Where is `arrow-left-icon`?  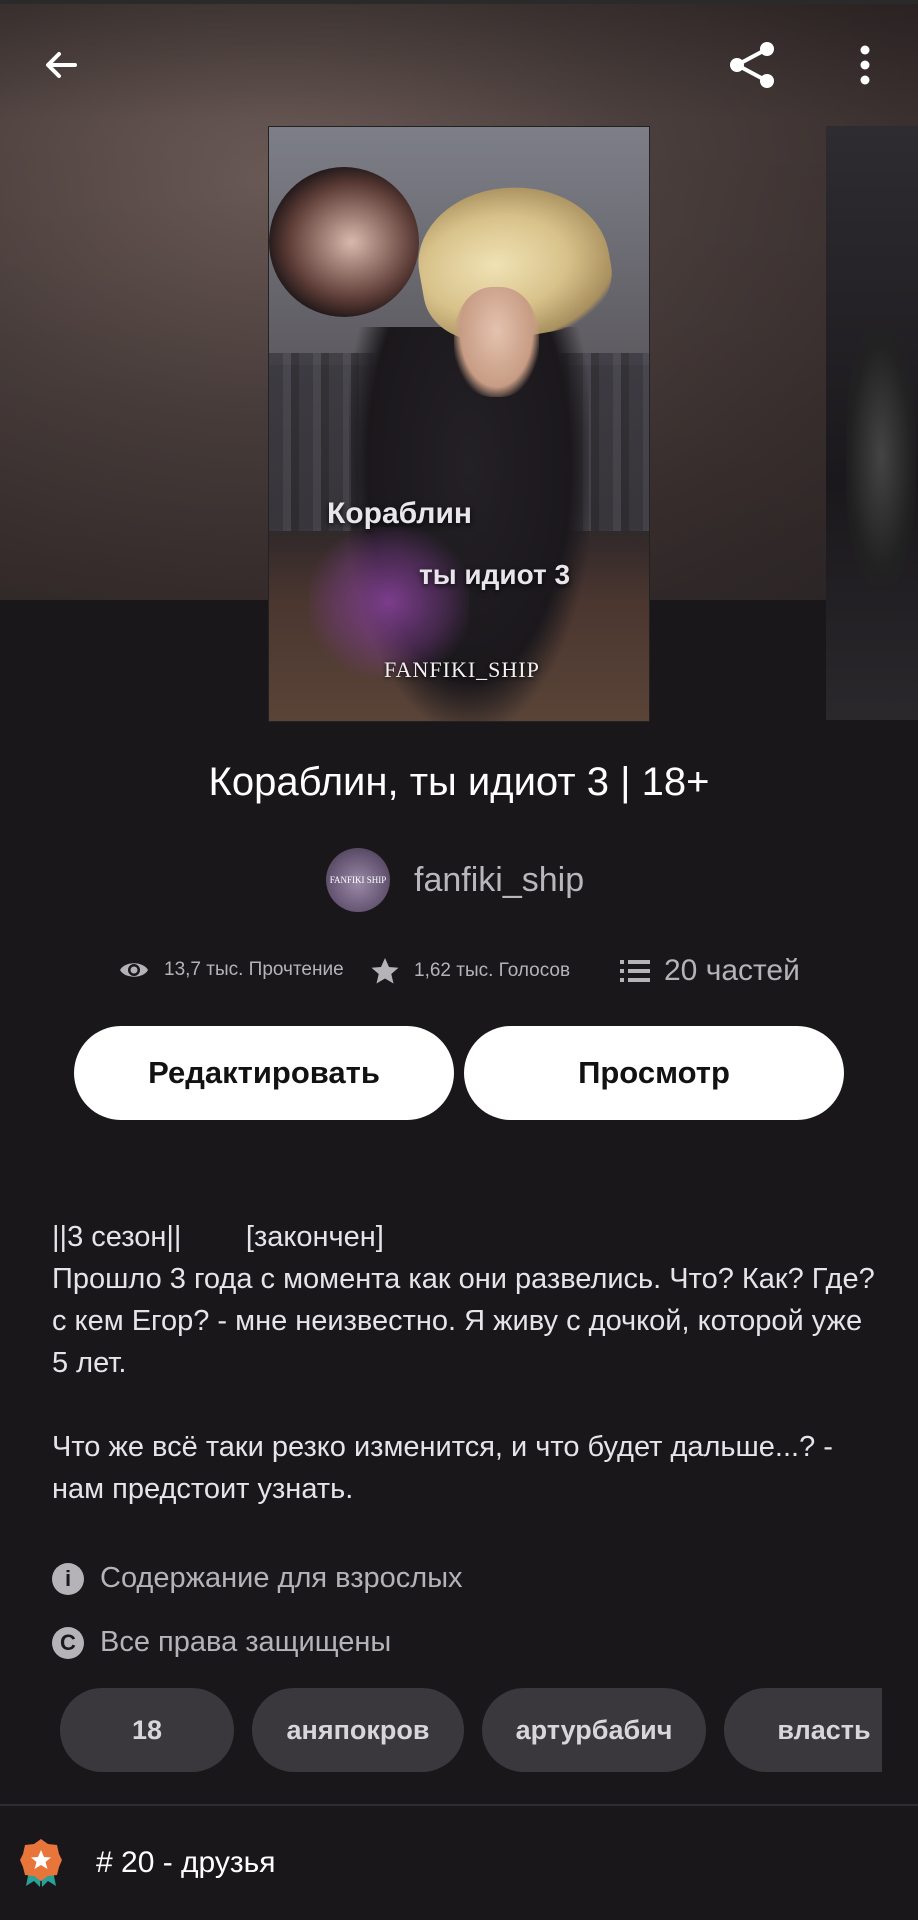 arrow-left-icon is located at coordinates (61, 65).